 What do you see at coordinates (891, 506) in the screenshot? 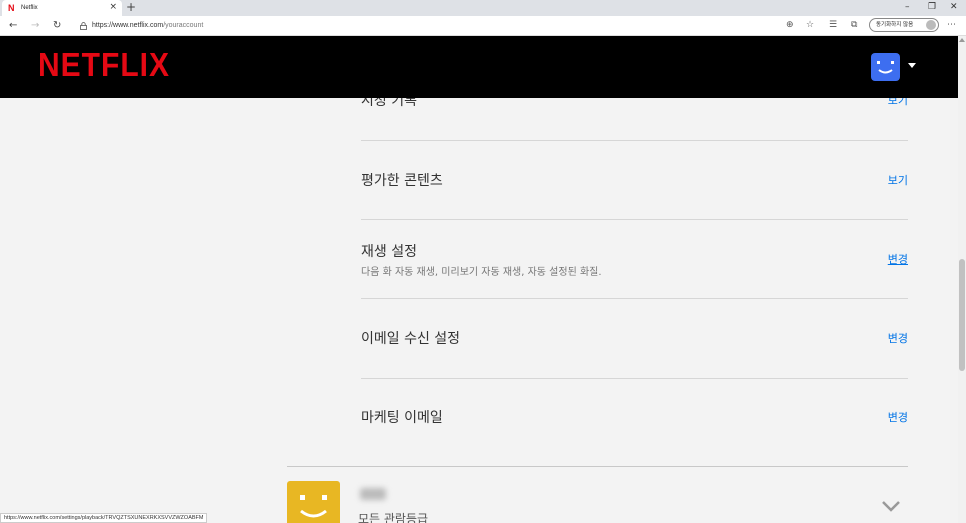
I see `chevron-down-icon` at bounding box center [891, 506].